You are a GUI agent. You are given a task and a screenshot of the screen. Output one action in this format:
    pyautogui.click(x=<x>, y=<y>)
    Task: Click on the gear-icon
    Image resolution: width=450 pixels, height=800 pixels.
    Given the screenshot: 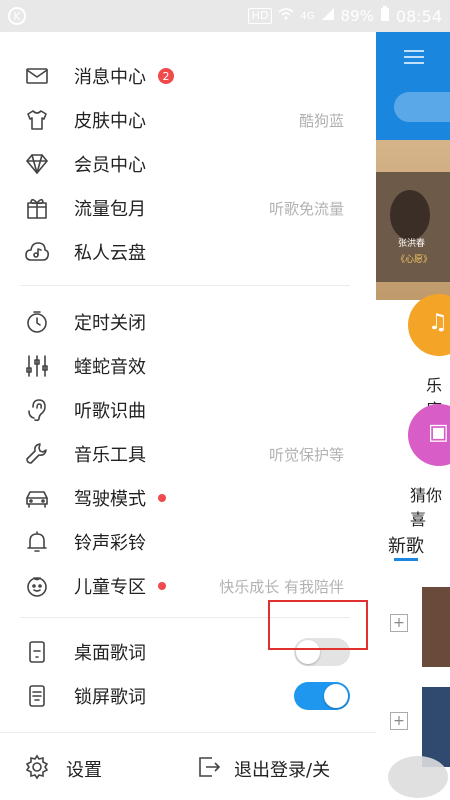 What is the action you would take?
    pyautogui.click(x=37, y=769)
    